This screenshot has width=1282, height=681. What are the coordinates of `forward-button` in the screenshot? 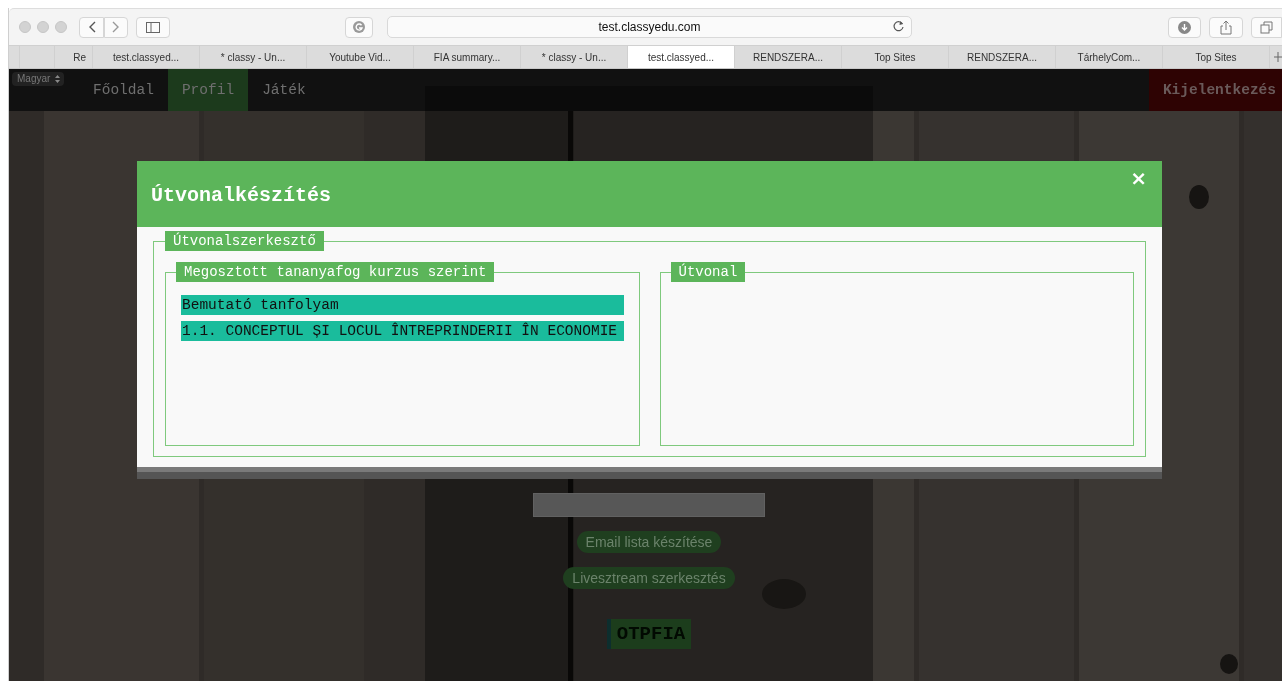 It's located at (116, 27).